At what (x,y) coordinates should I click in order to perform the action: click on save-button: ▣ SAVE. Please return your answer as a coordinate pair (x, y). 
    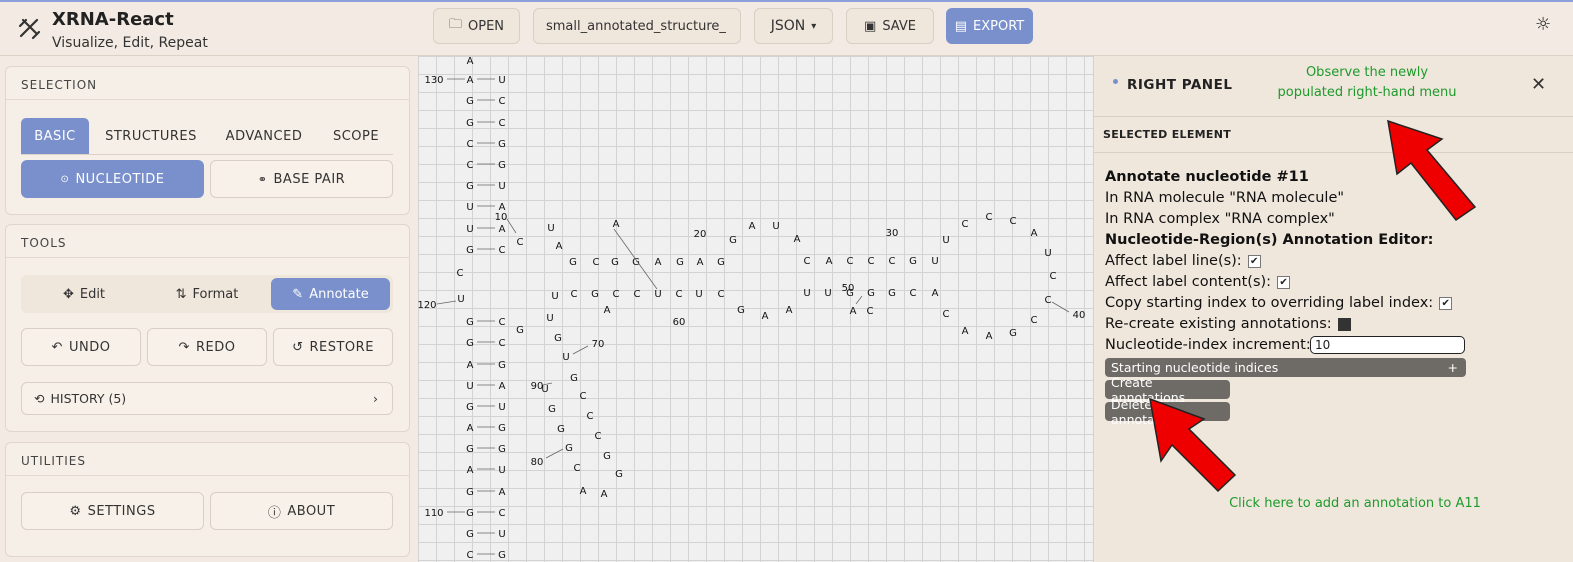
    Looking at the image, I should click on (890, 26).